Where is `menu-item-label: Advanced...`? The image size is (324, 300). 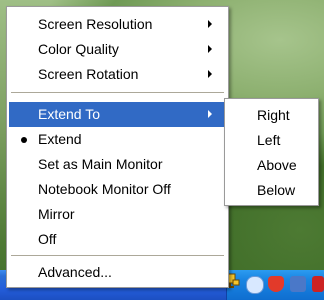 menu-item-label: Advanced... is located at coordinates (75, 272).